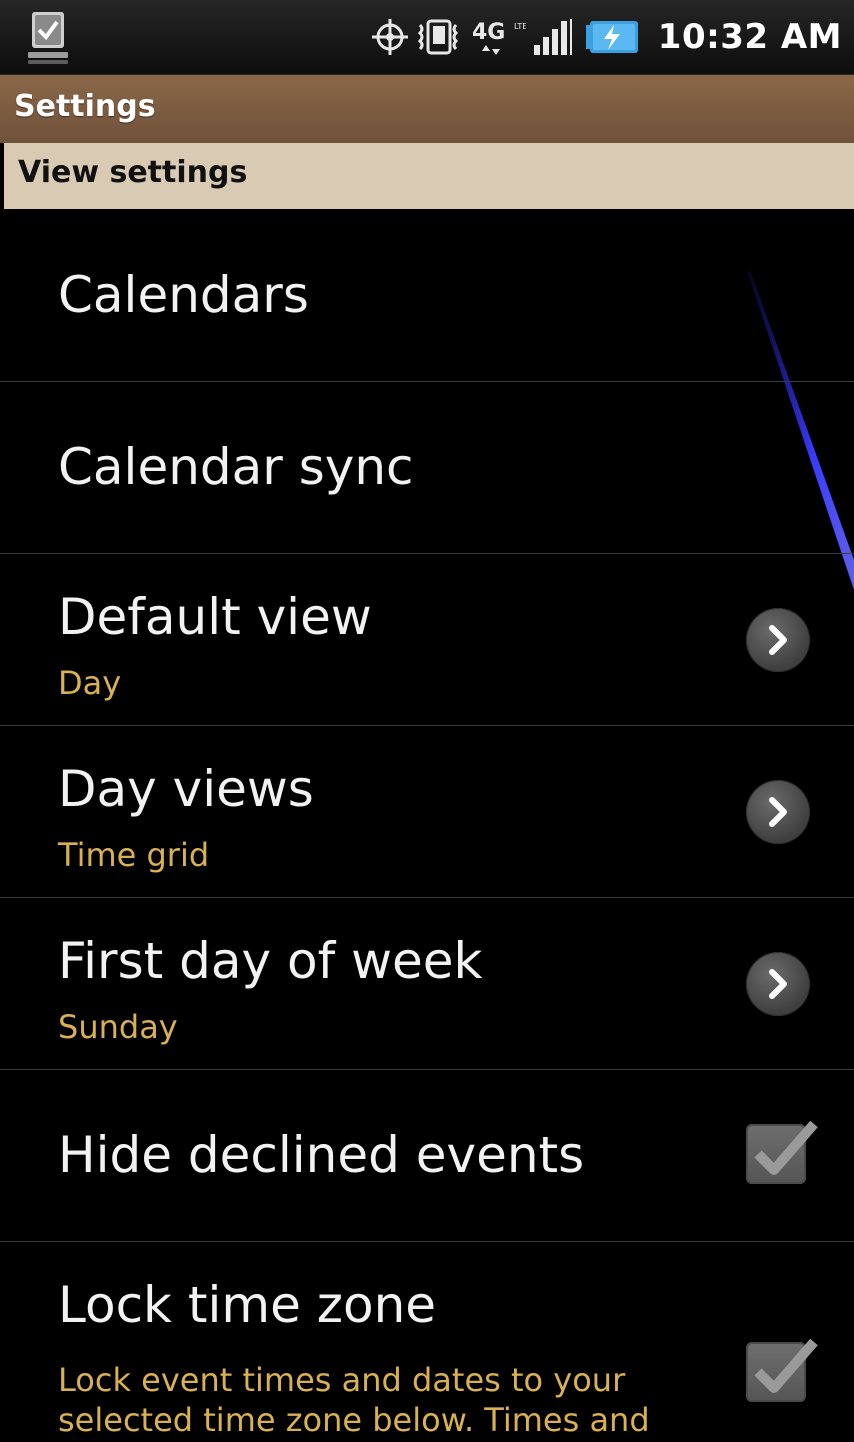 Image resolution: width=854 pixels, height=1442 pixels. I want to click on setting-title: First day of week, so click(270, 961).